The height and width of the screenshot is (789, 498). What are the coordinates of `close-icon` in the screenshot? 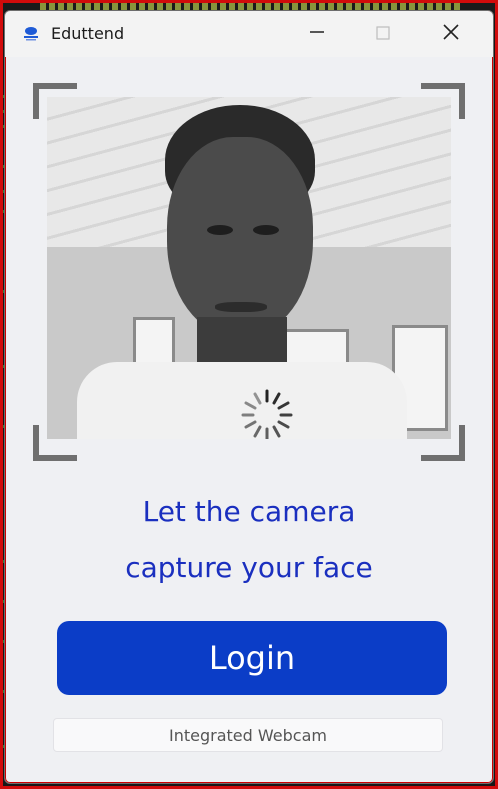 It's located at (451, 34).